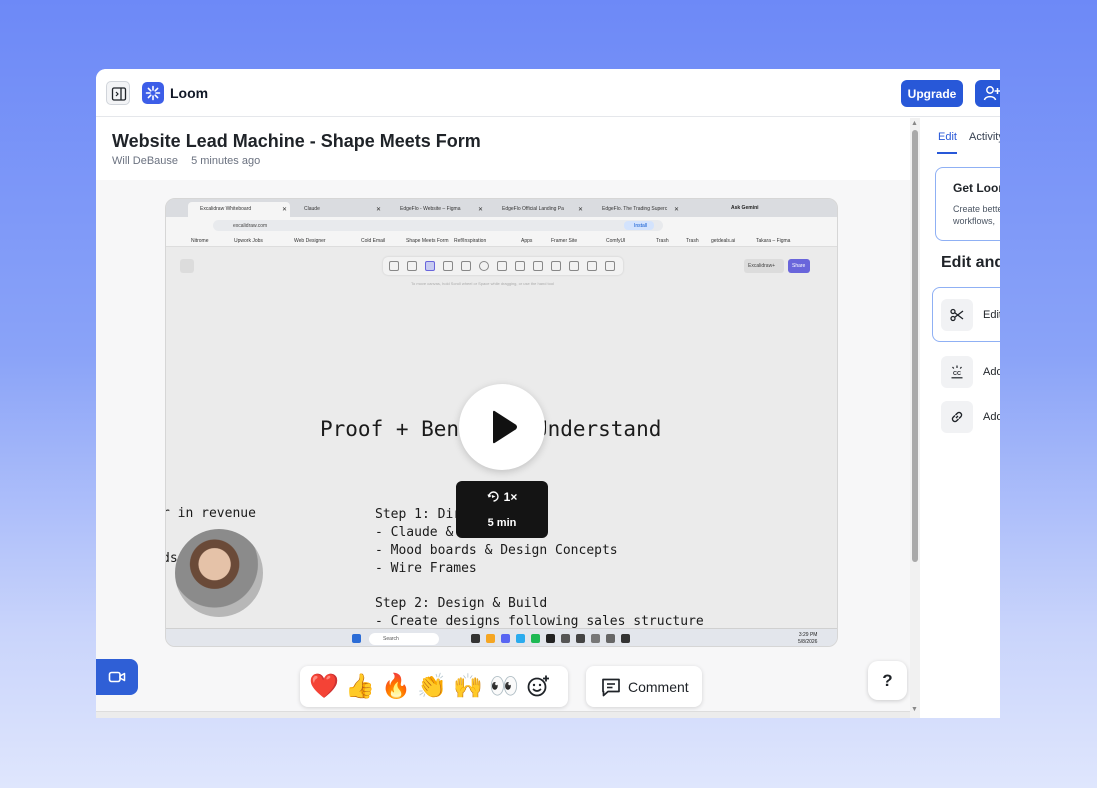 The height and width of the screenshot is (788, 1097). I want to click on loom-logo-icon, so click(153, 93).